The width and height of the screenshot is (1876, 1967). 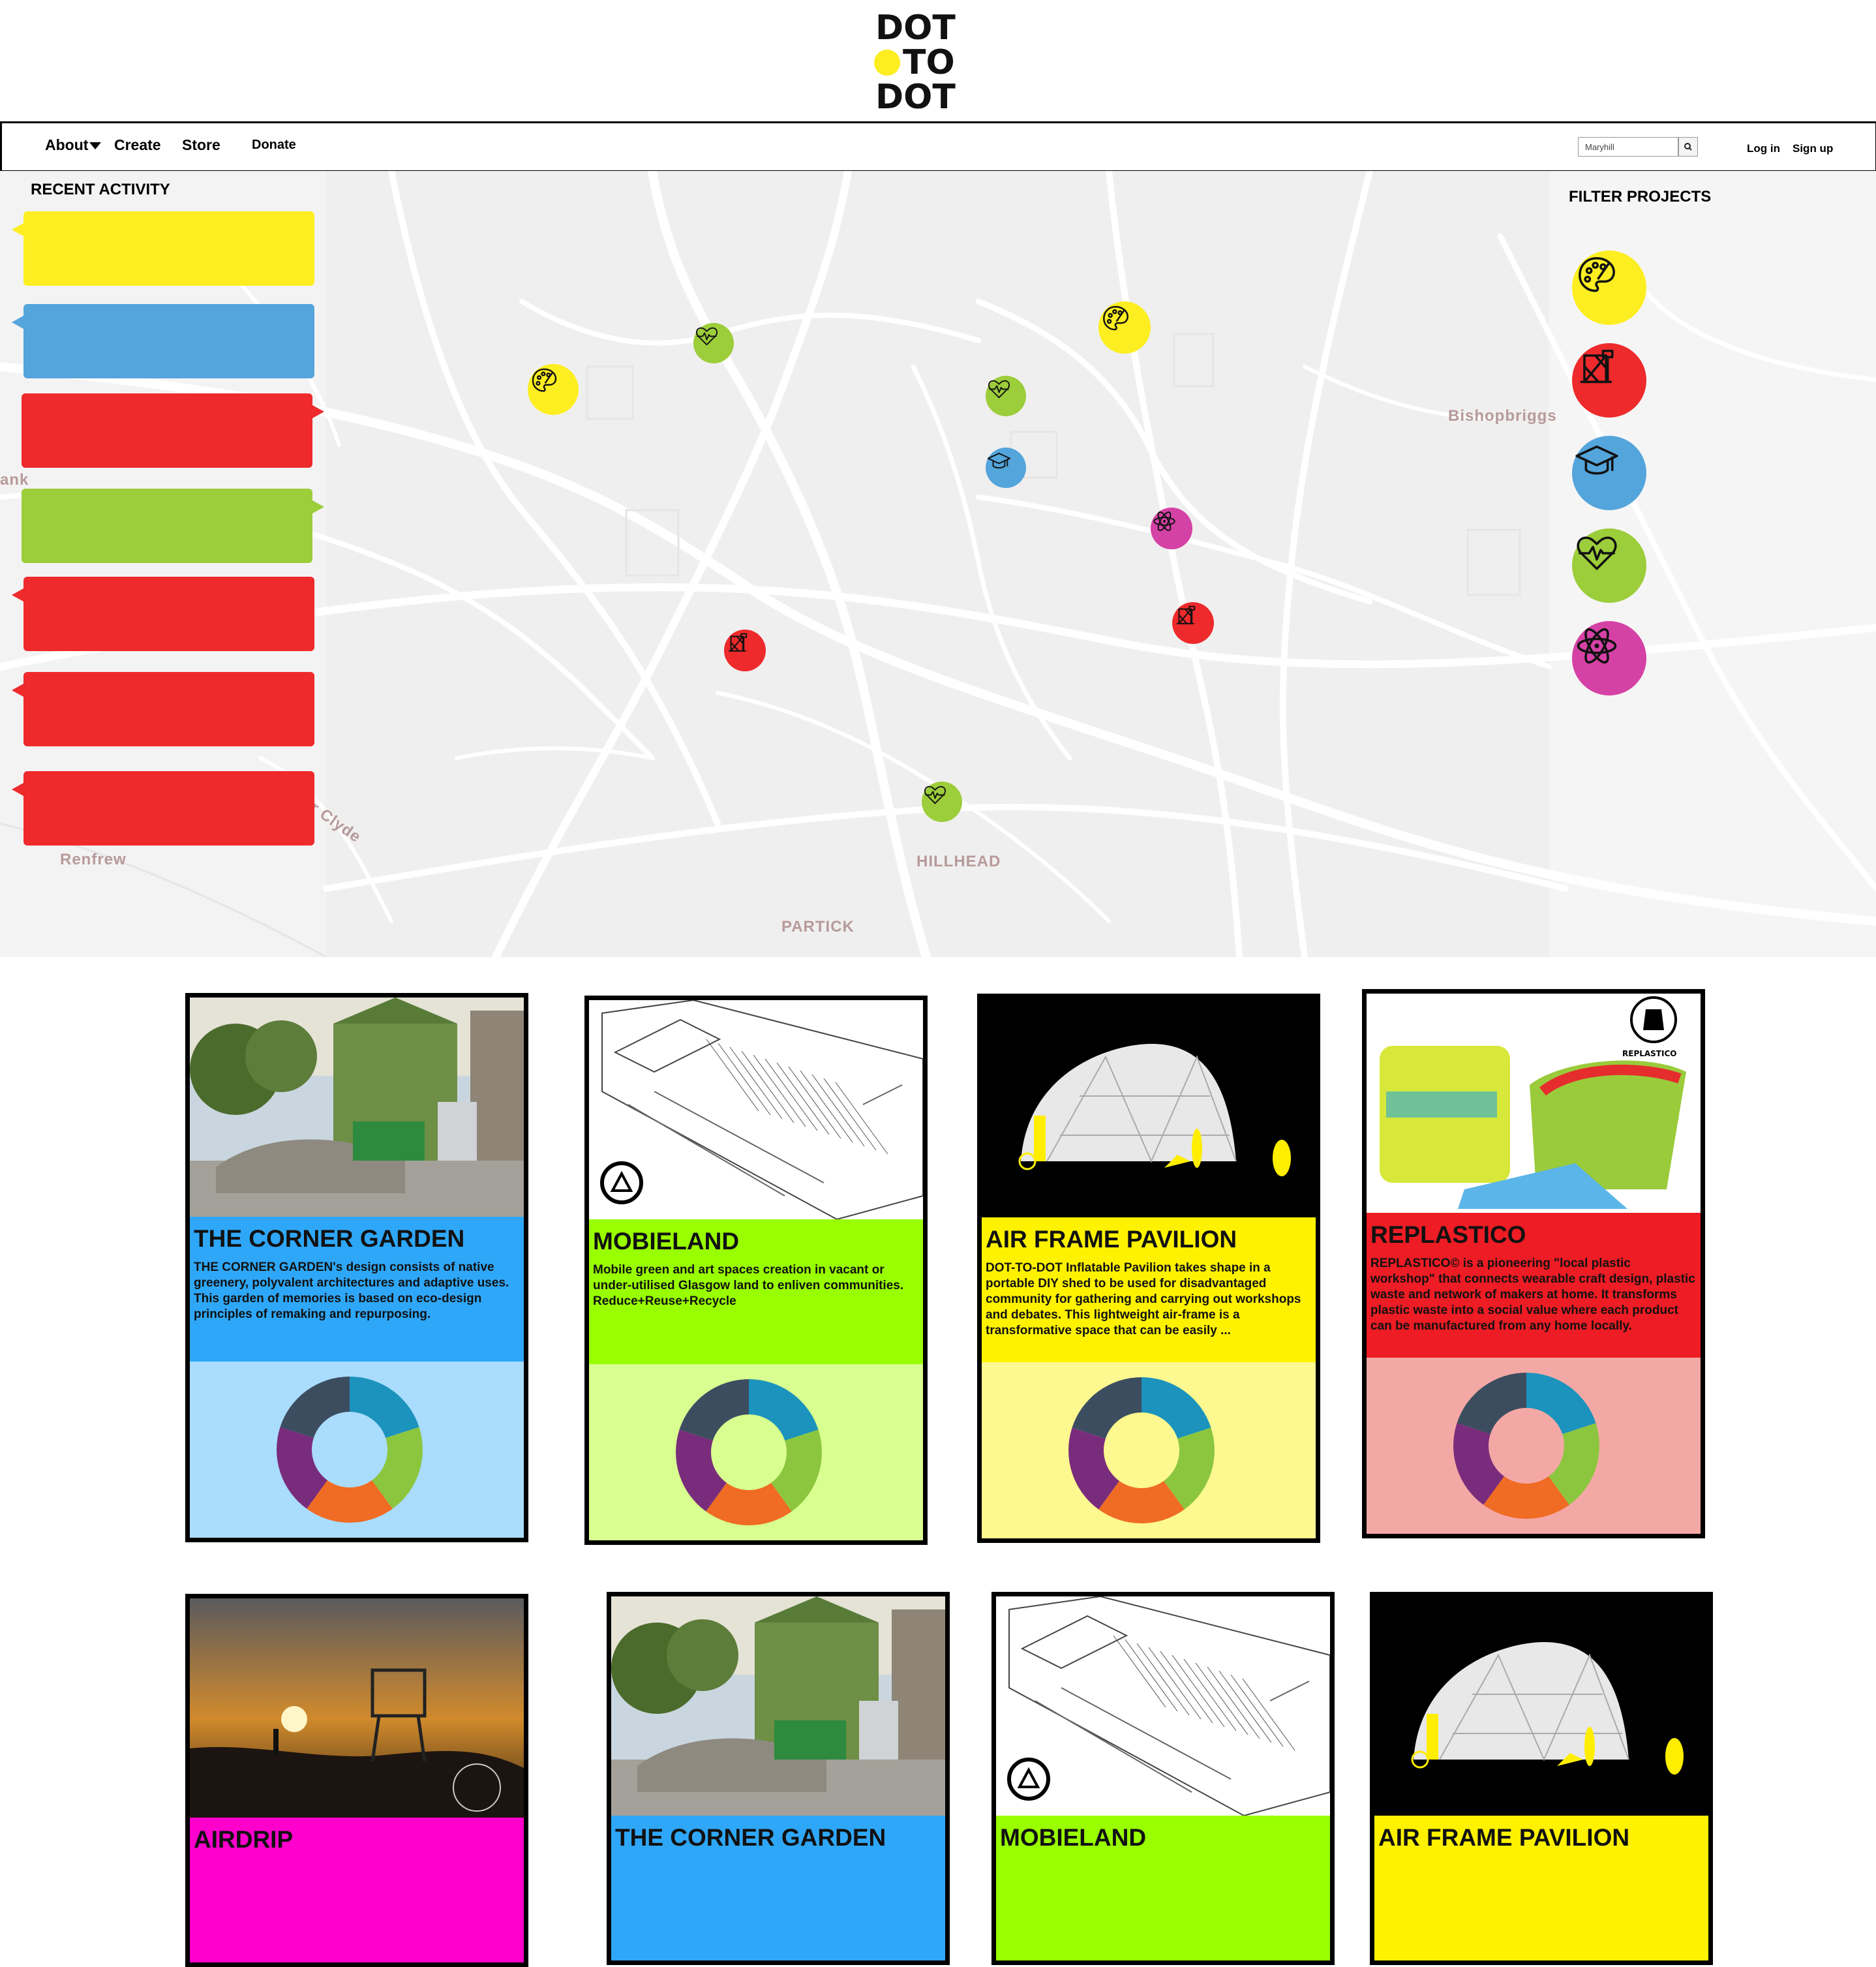 I want to click on filter-construction, so click(x=1609, y=380).